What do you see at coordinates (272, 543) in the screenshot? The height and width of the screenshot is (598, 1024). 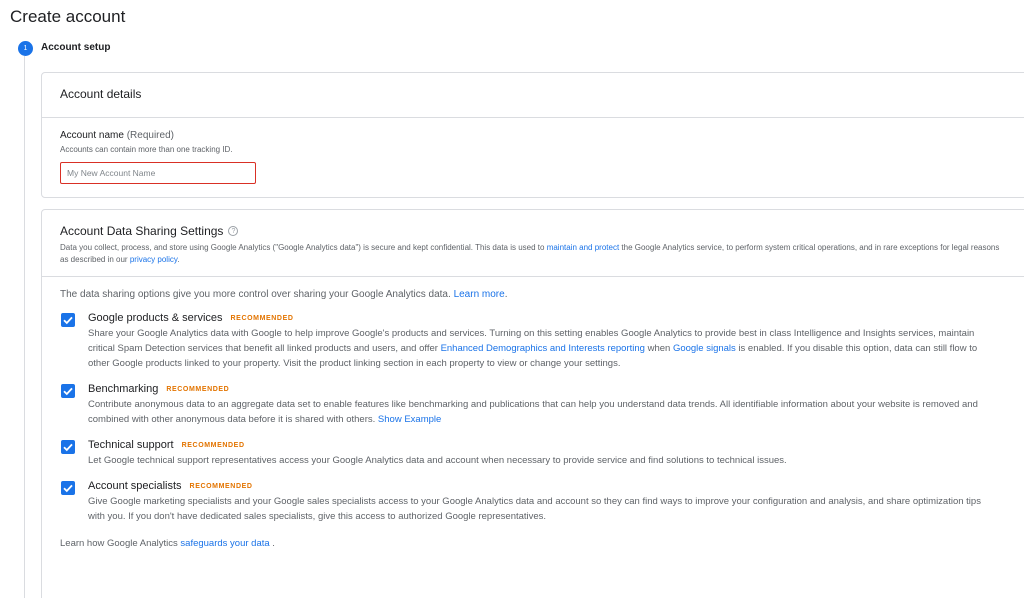 I see `footer-end: .` at bounding box center [272, 543].